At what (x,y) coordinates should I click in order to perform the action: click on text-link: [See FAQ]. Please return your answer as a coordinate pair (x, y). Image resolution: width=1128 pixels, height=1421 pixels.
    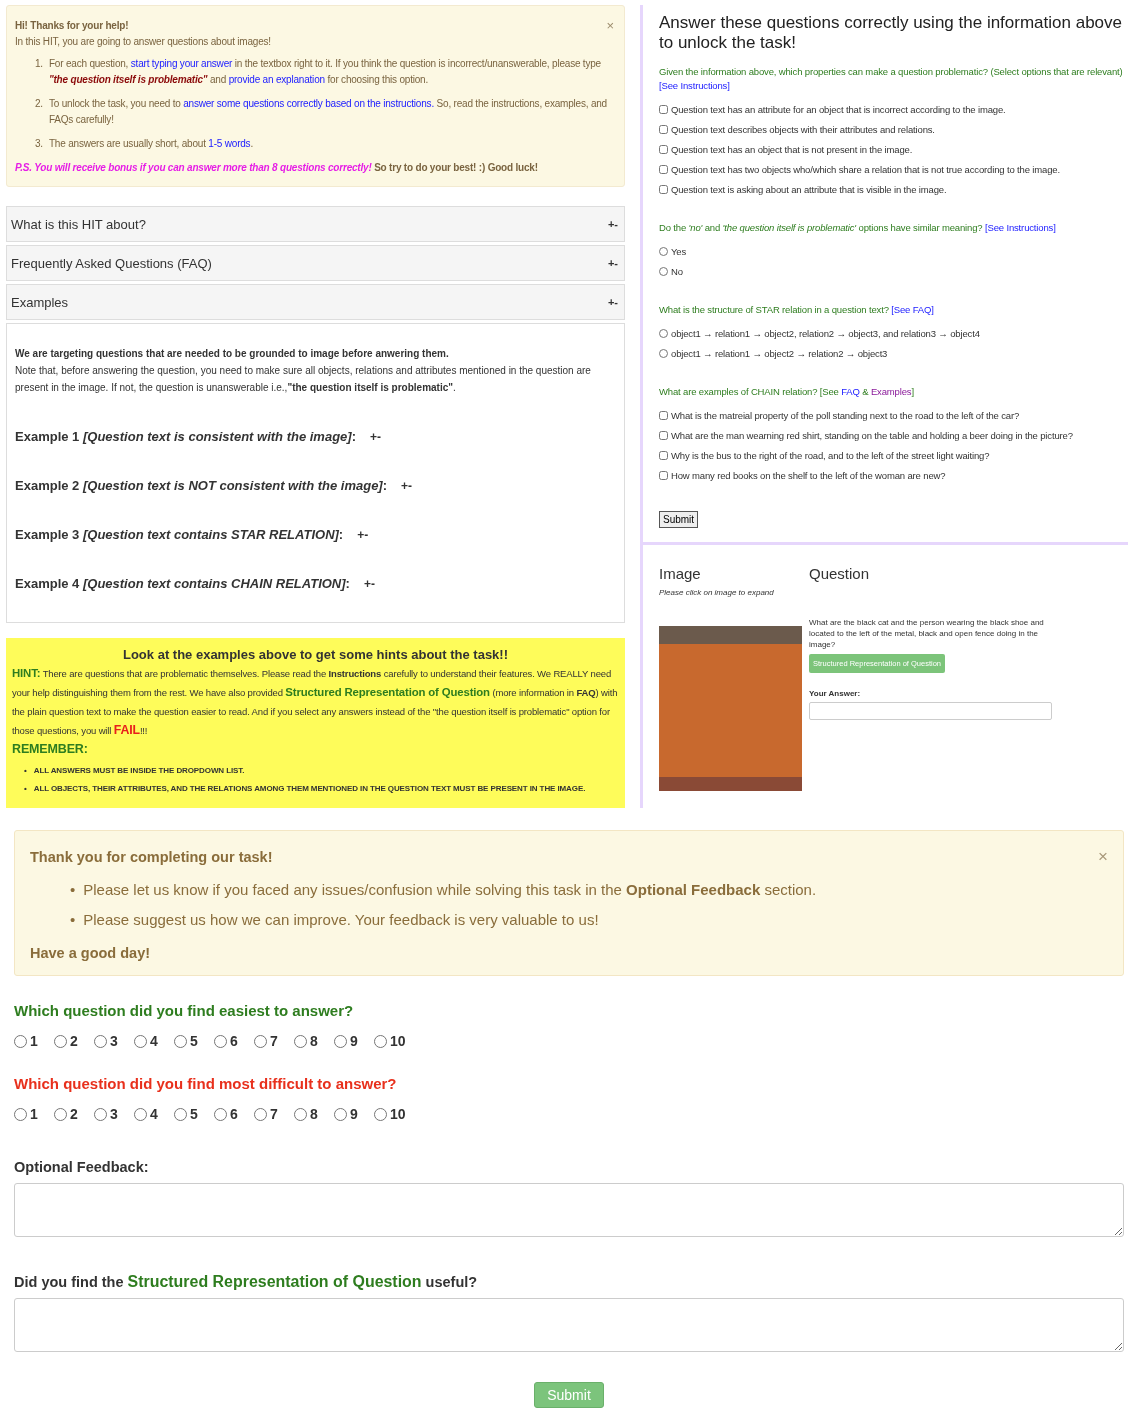
    Looking at the image, I should click on (912, 309).